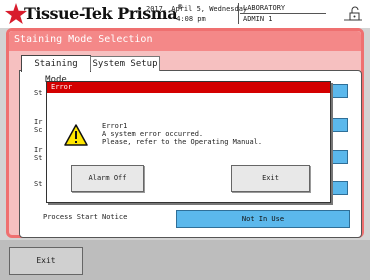  What do you see at coordinates (85, 217) in the screenshot?
I see `process-start-notice-label: Process Start Notice` at bounding box center [85, 217].